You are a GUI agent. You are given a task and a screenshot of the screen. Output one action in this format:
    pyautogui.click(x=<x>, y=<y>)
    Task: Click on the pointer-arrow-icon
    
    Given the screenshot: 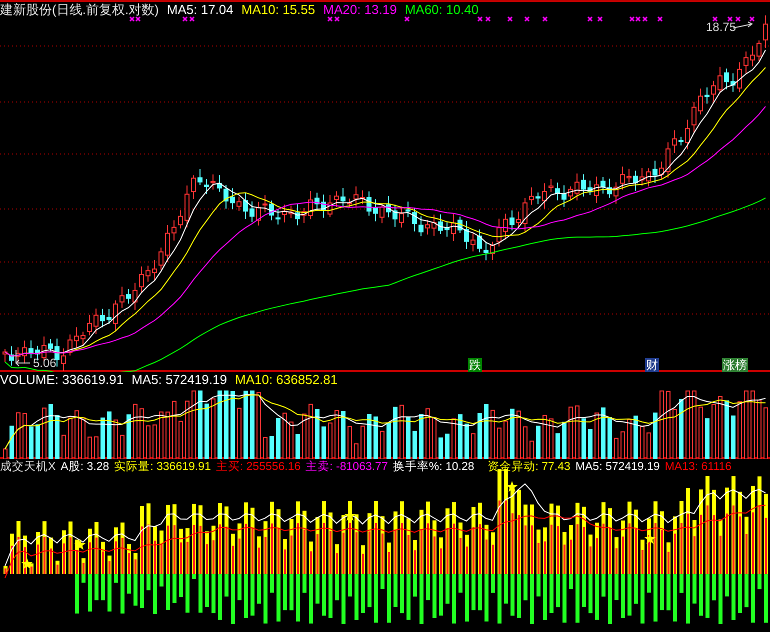 What is the action you would take?
    pyautogui.click(x=22, y=358)
    